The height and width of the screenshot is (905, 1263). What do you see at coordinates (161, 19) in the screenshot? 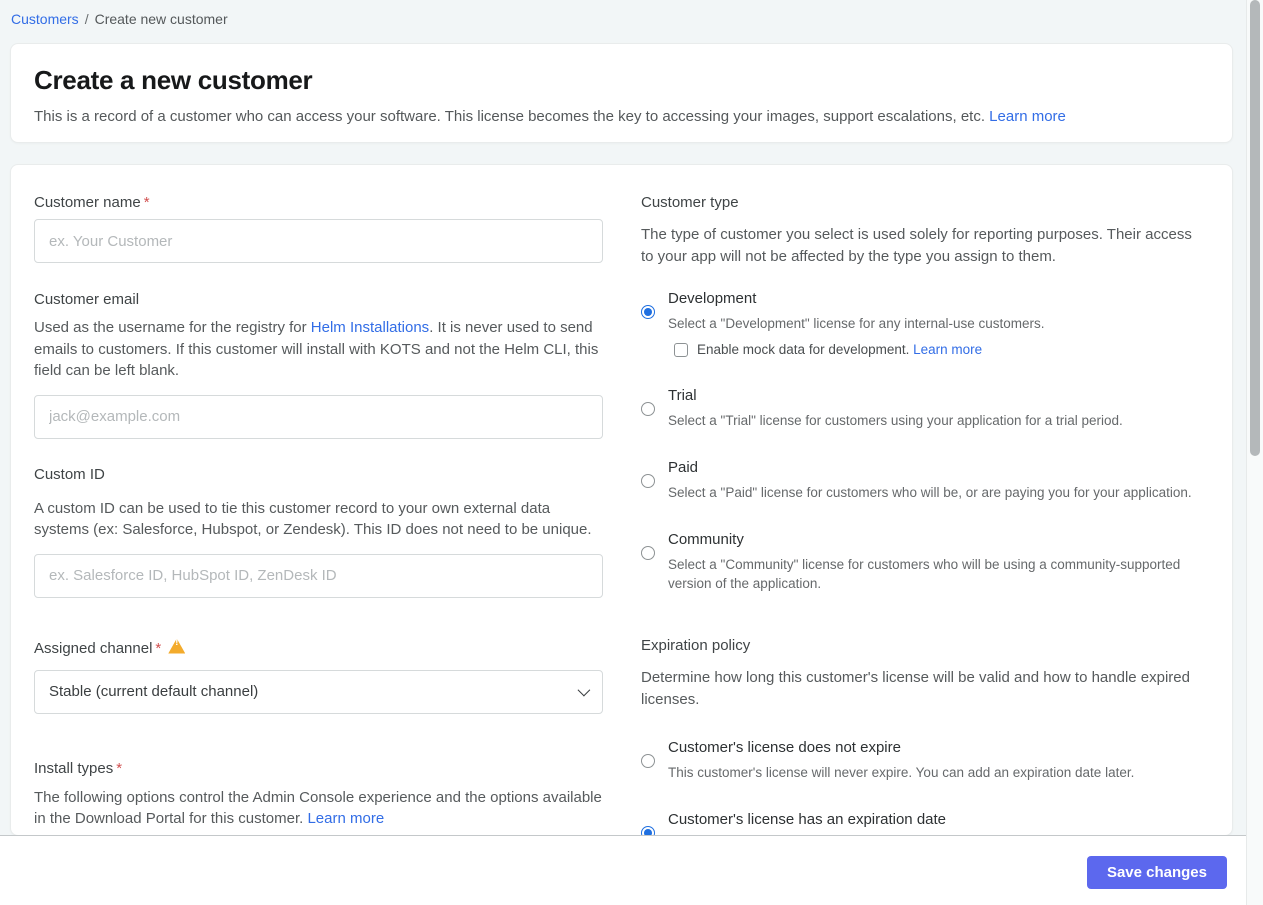
I see `breadcrumb-current: Create new customer` at bounding box center [161, 19].